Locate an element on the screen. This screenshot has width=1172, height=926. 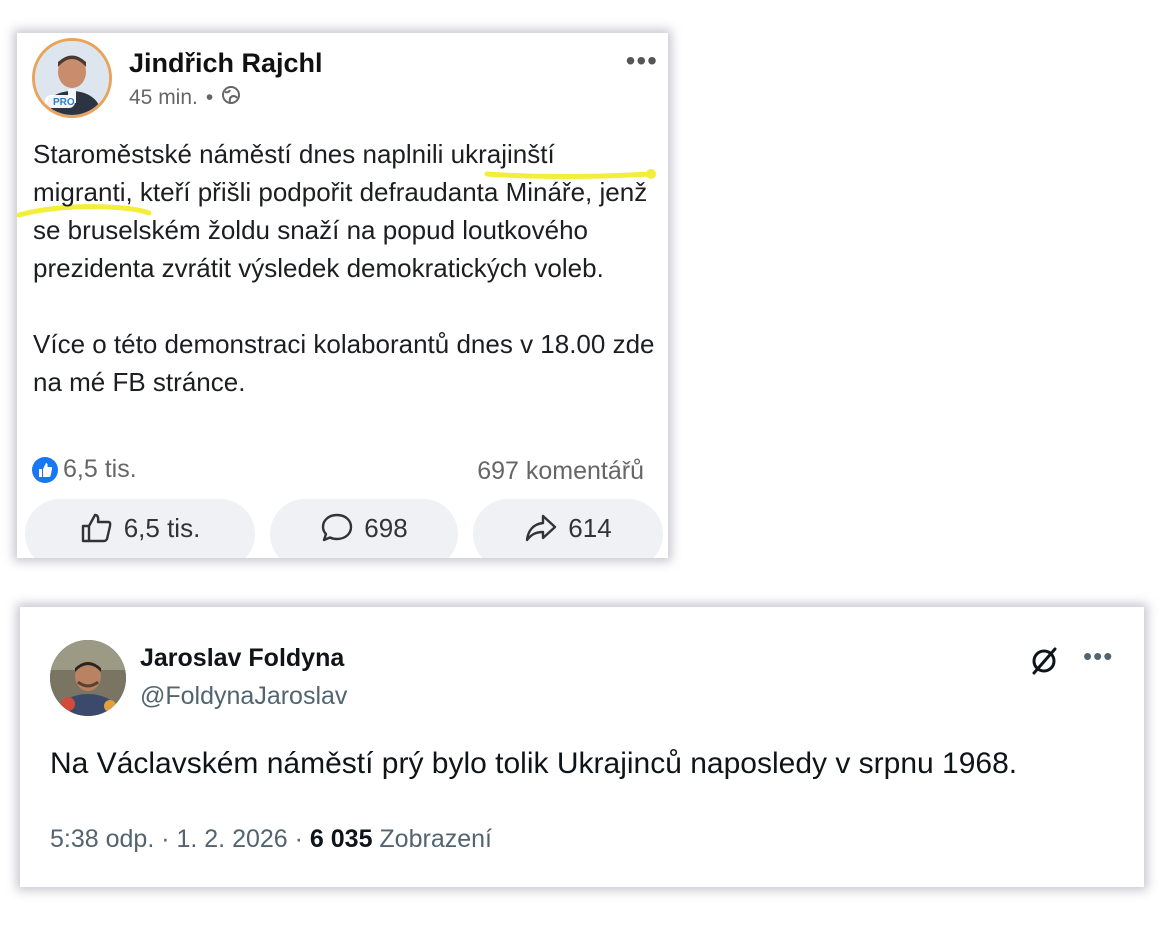
reactions-summary: 6,5 tis. is located at coordinates (84, 469).